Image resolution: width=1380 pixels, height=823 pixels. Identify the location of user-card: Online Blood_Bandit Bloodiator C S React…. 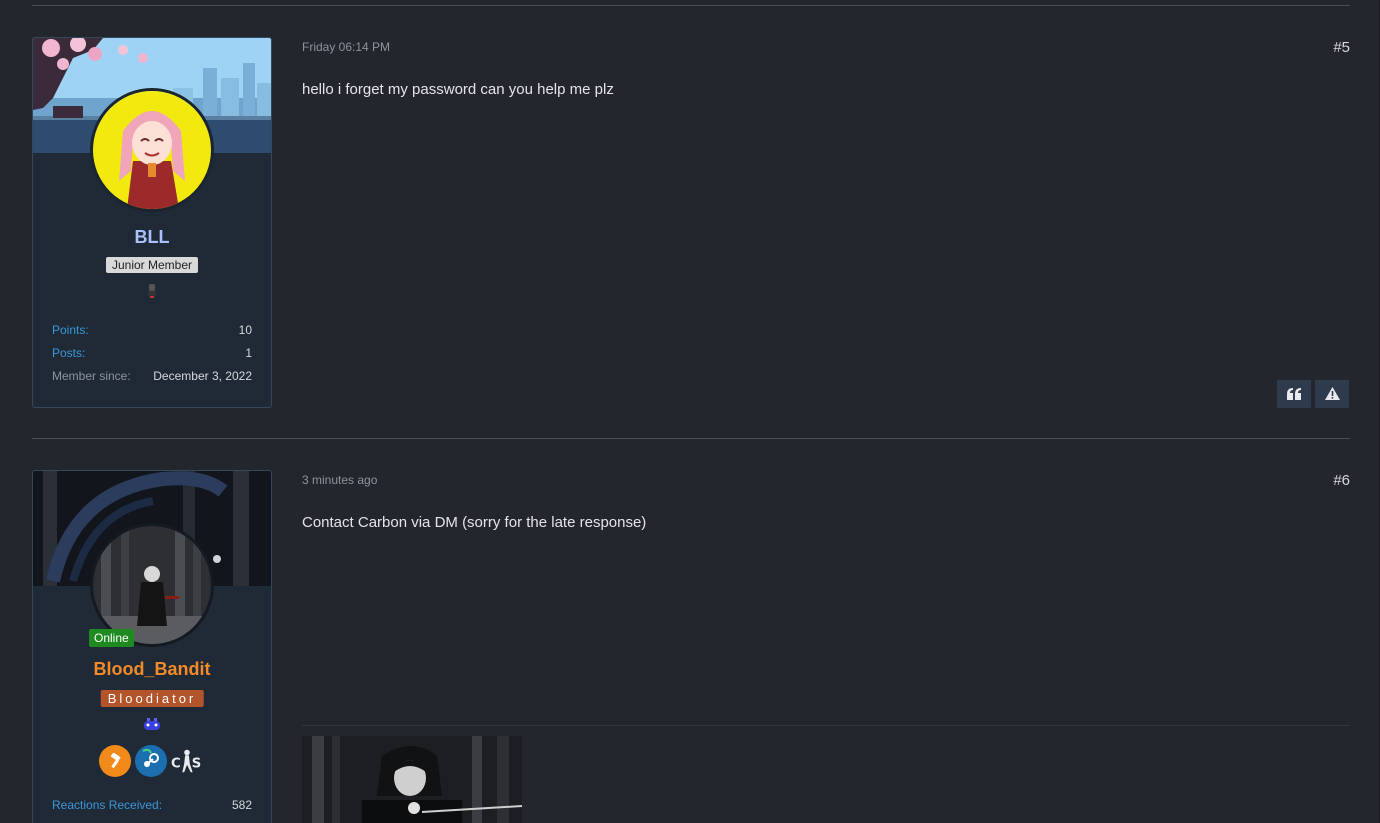
(152, 646).